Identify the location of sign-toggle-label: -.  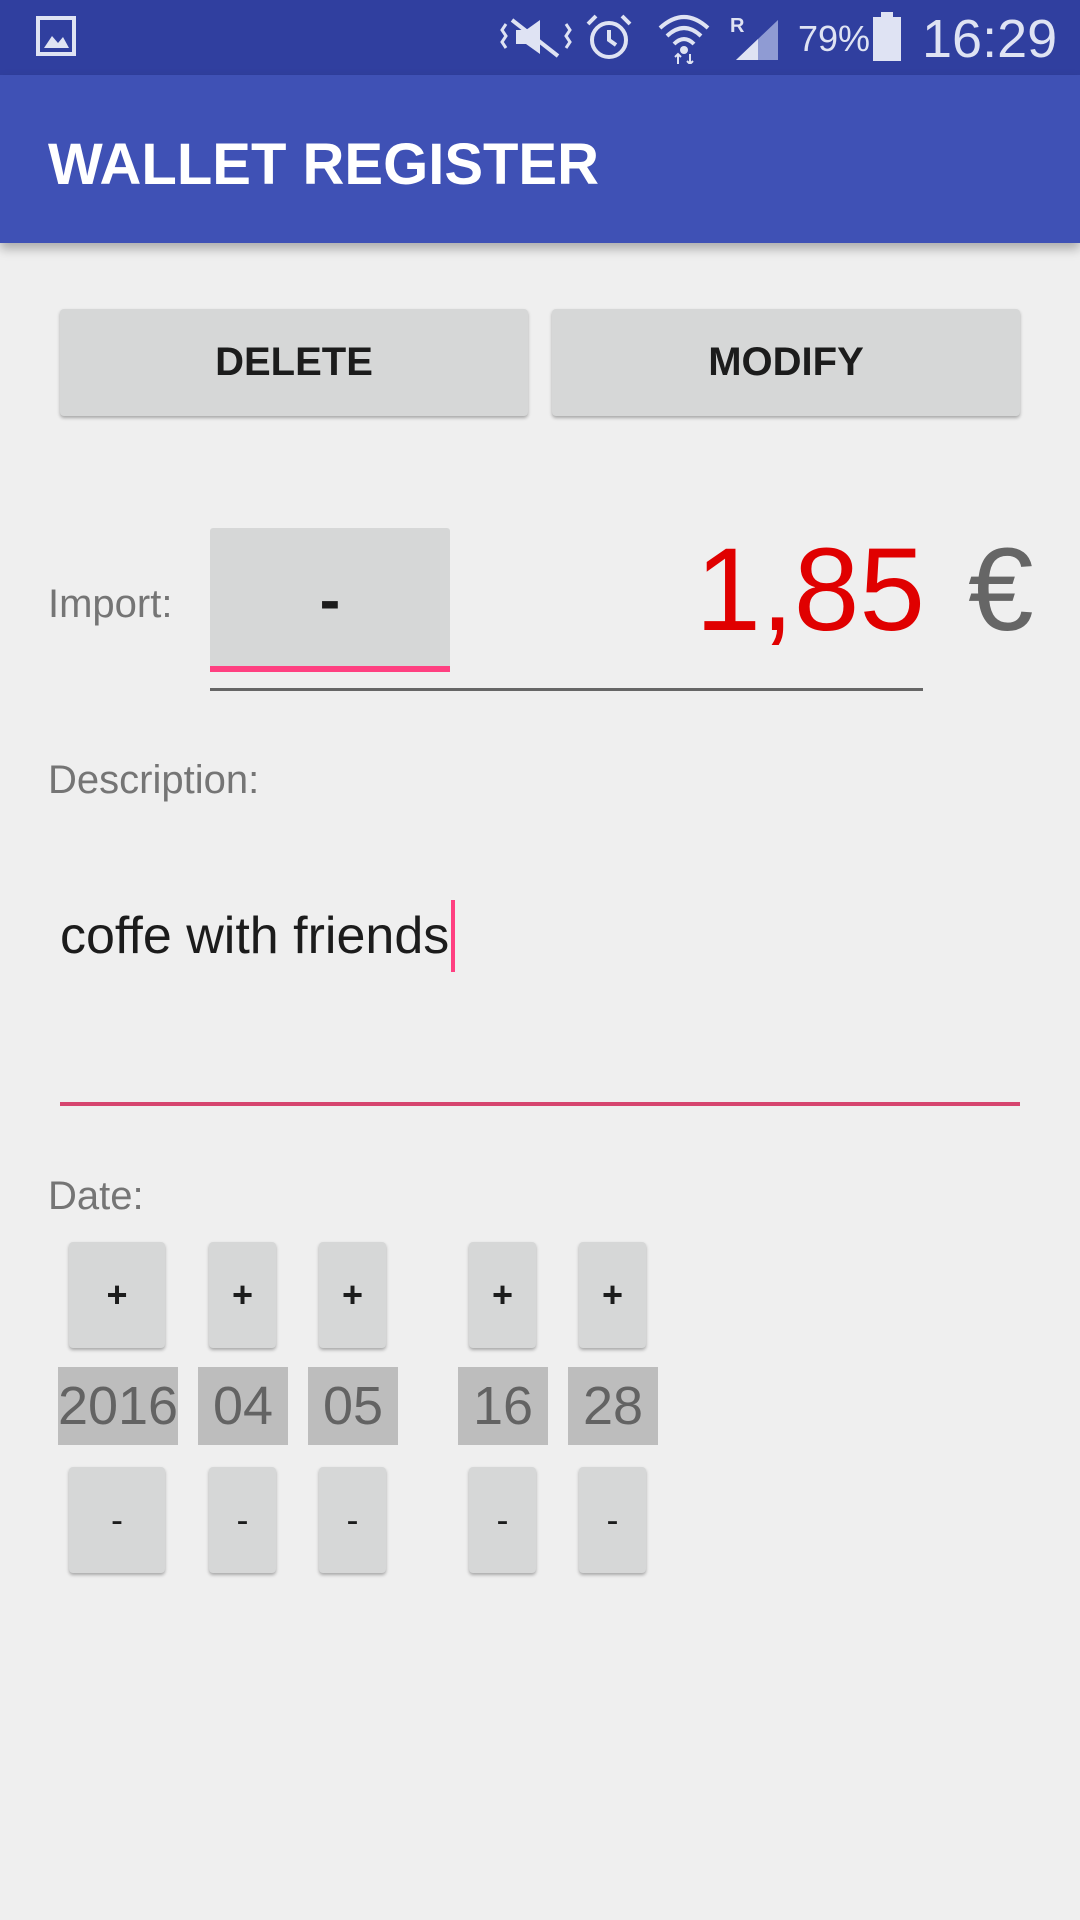
(330, 600).